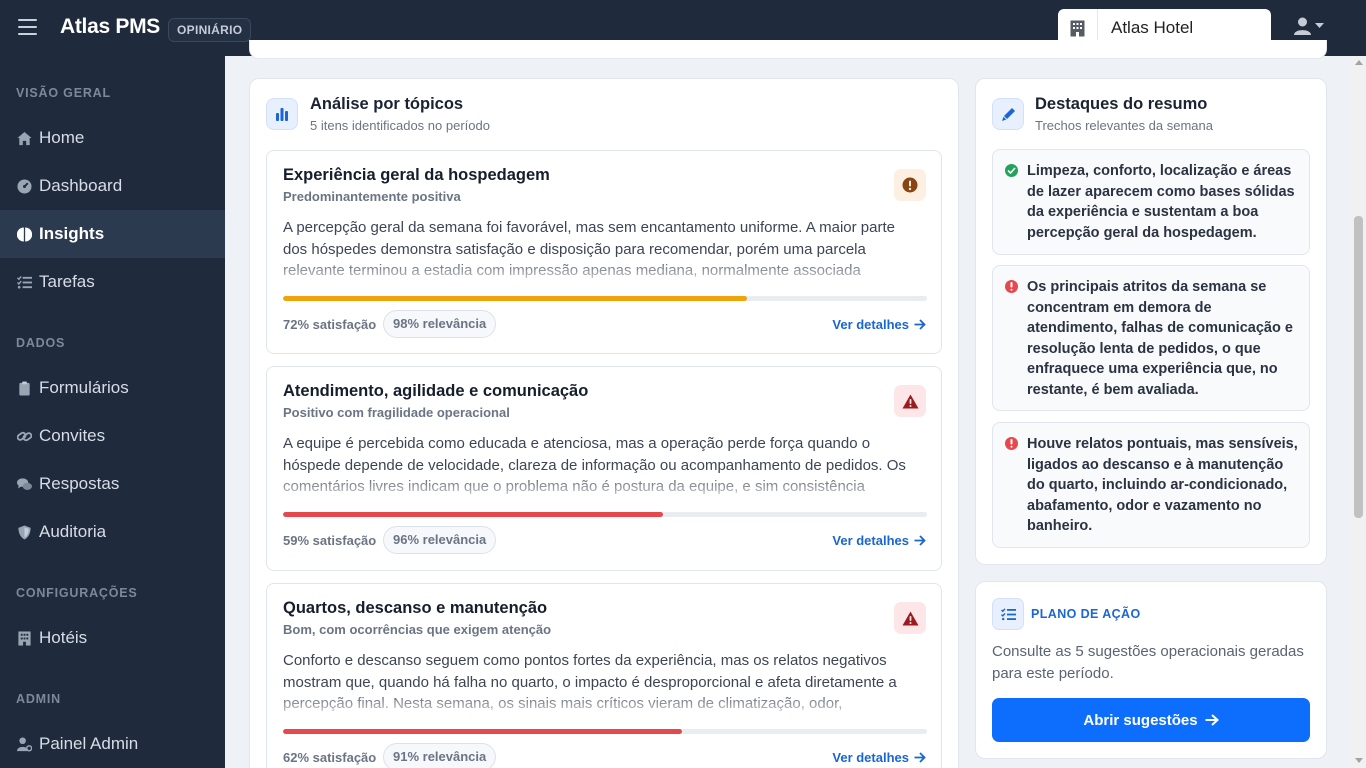  I want to click on topic-subtitle: Predominantemente positiva, so click(372, 196).